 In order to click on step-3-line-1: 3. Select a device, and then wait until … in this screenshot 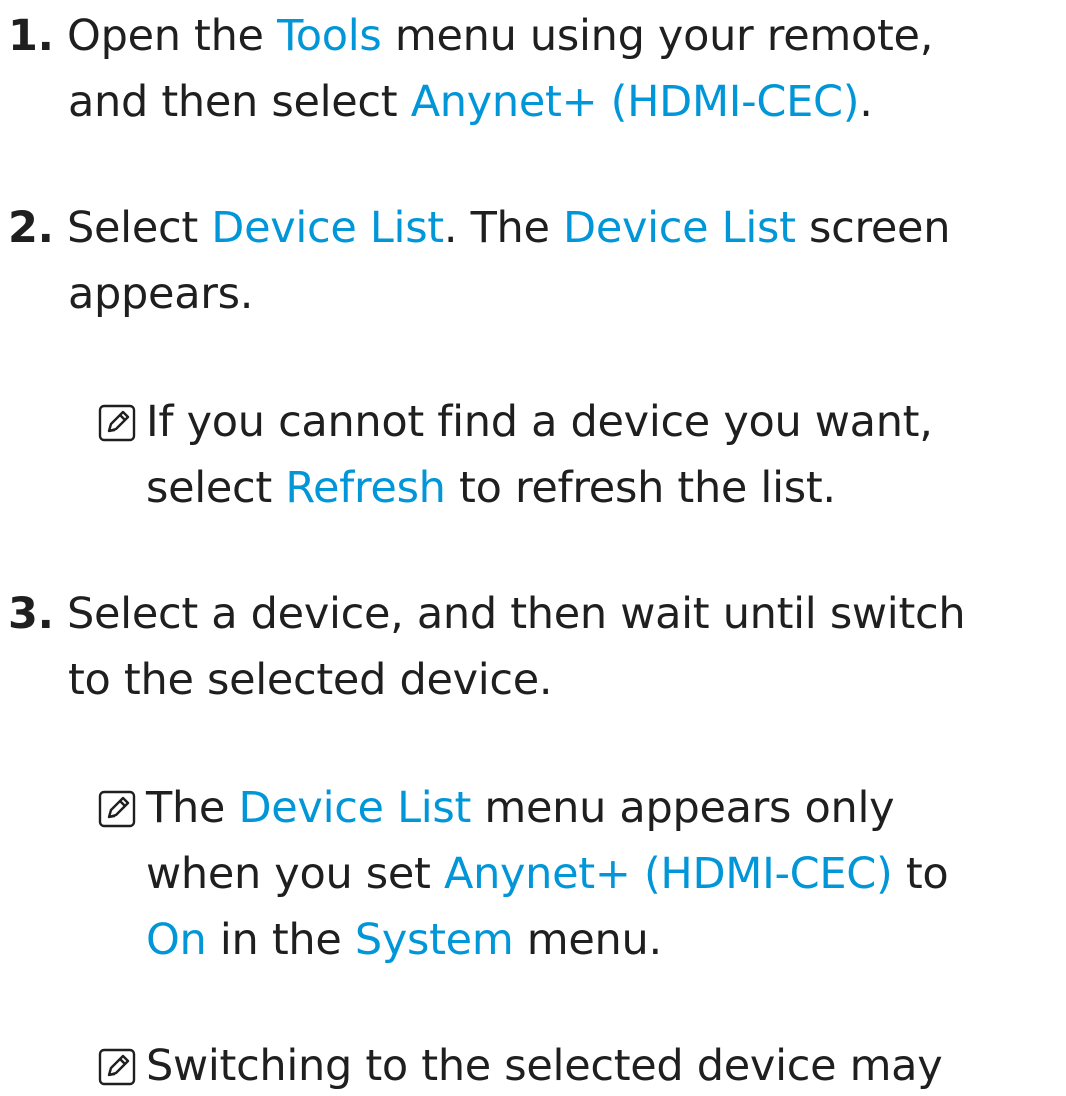, I will do `click(487, 614)`.